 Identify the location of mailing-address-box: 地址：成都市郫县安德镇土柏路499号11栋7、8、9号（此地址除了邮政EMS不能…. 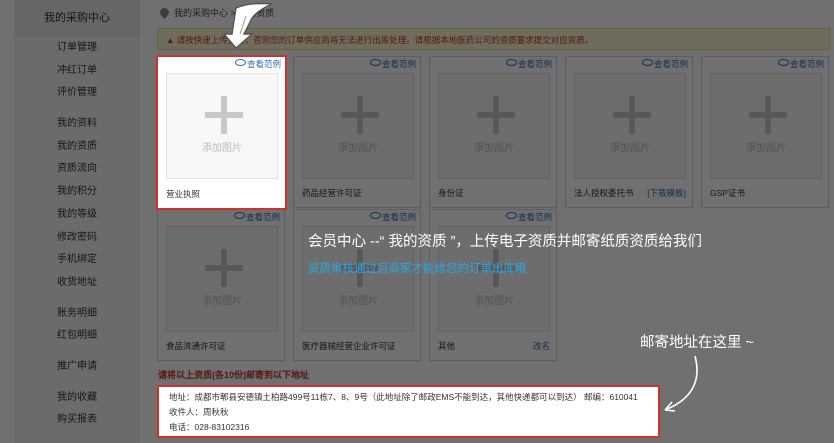
(408, 411).